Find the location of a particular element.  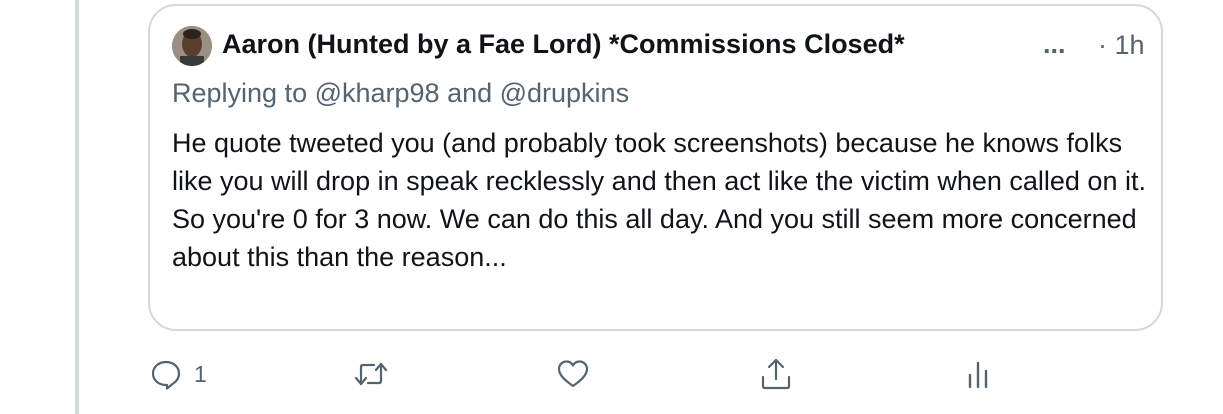

share-icon is located at coordinates (776, 374).